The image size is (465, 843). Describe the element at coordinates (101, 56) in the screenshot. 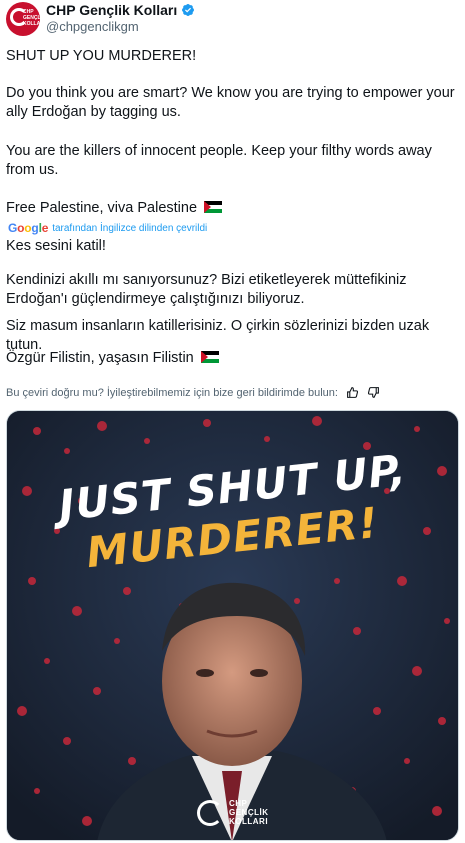

I see `tweet-original-line1: SHUT UP YOU MURDERER!` at that location.